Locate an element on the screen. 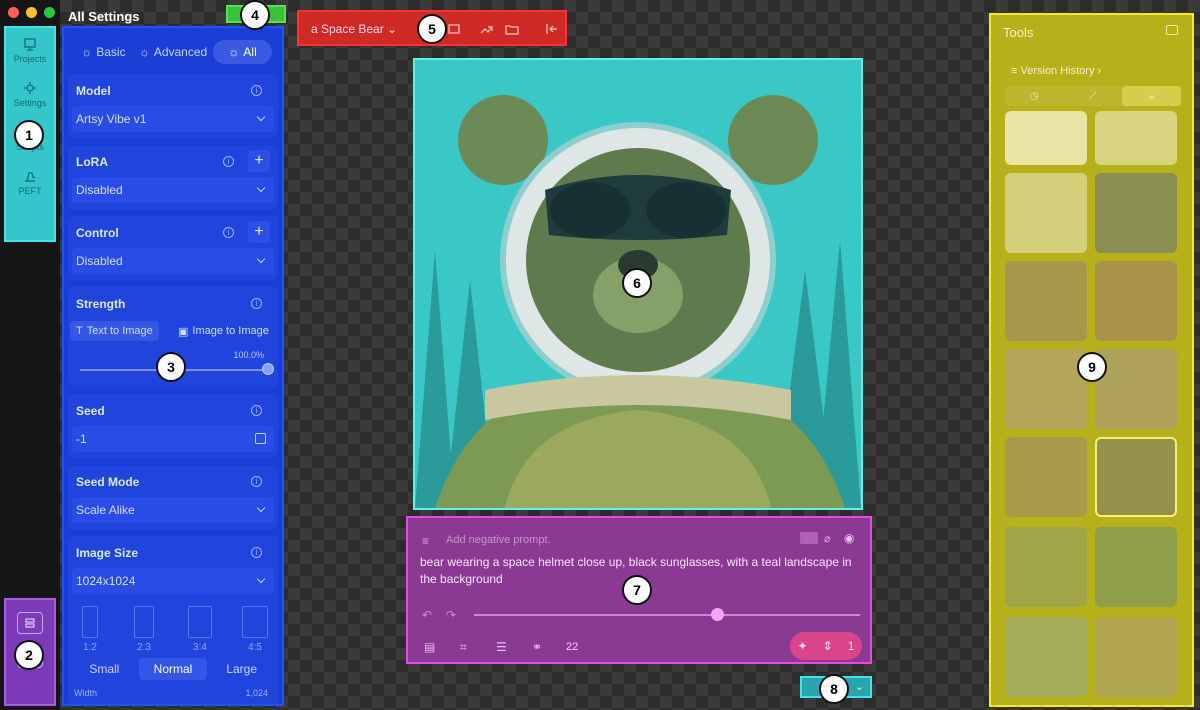 This screenshot has width=1200, height=710. lora-label: LoRA is located at coordinates (92, 162).